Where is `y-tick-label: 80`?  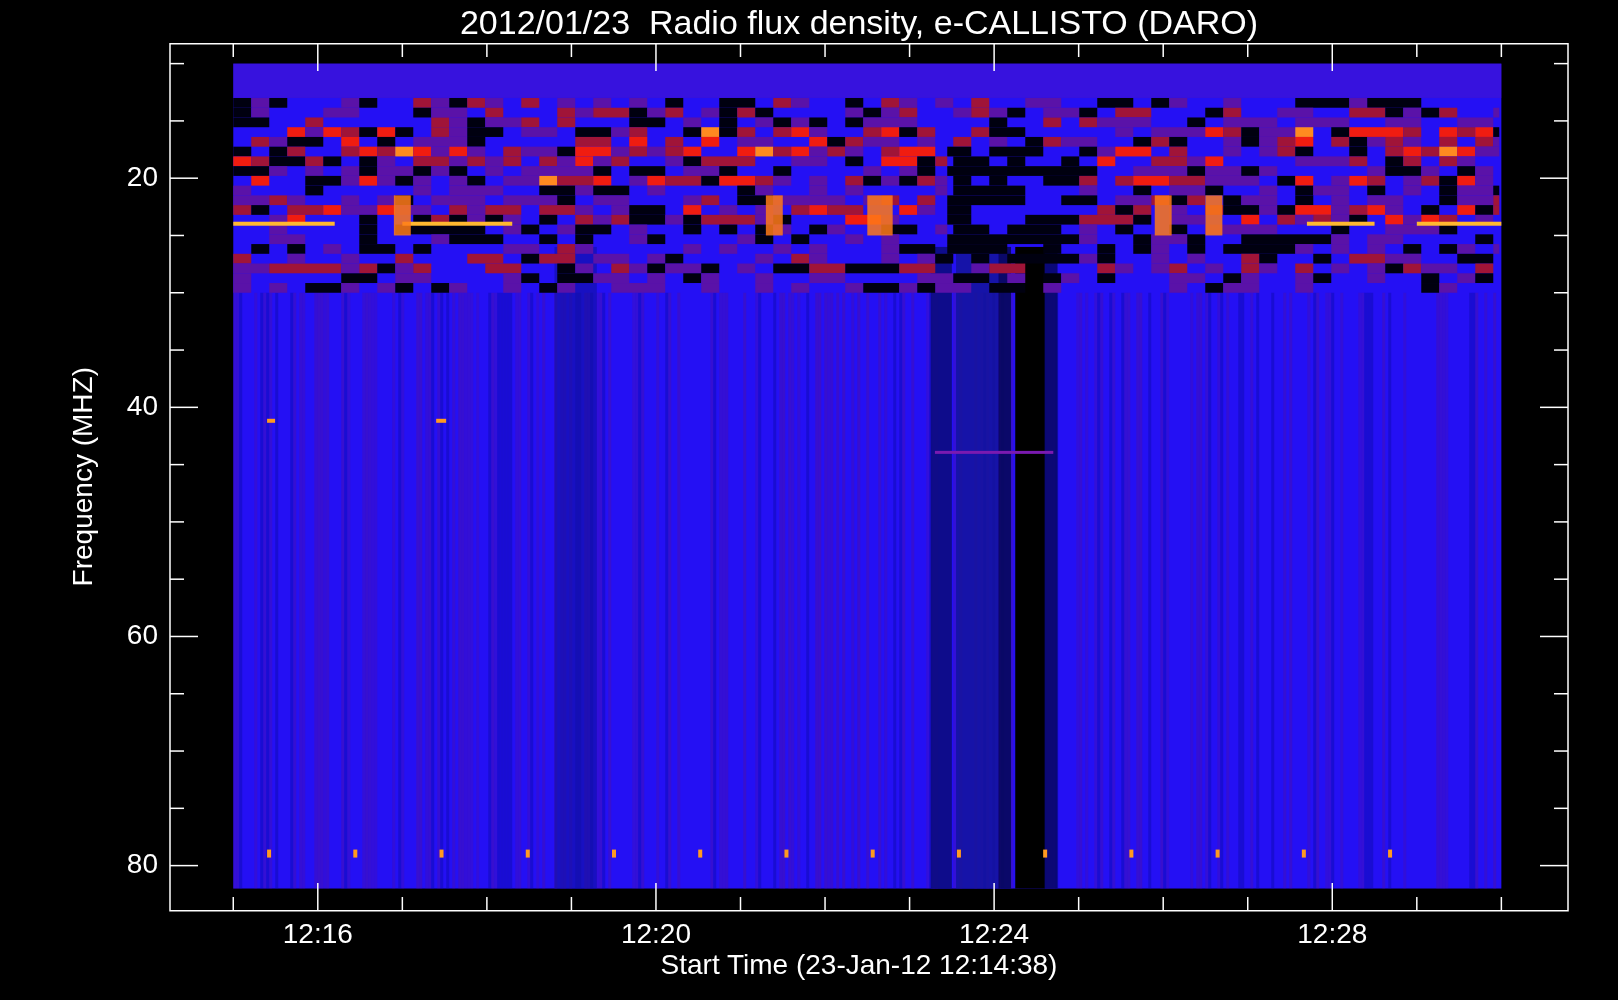 y-tick-label: 80 is located at coordinates (142, 863).